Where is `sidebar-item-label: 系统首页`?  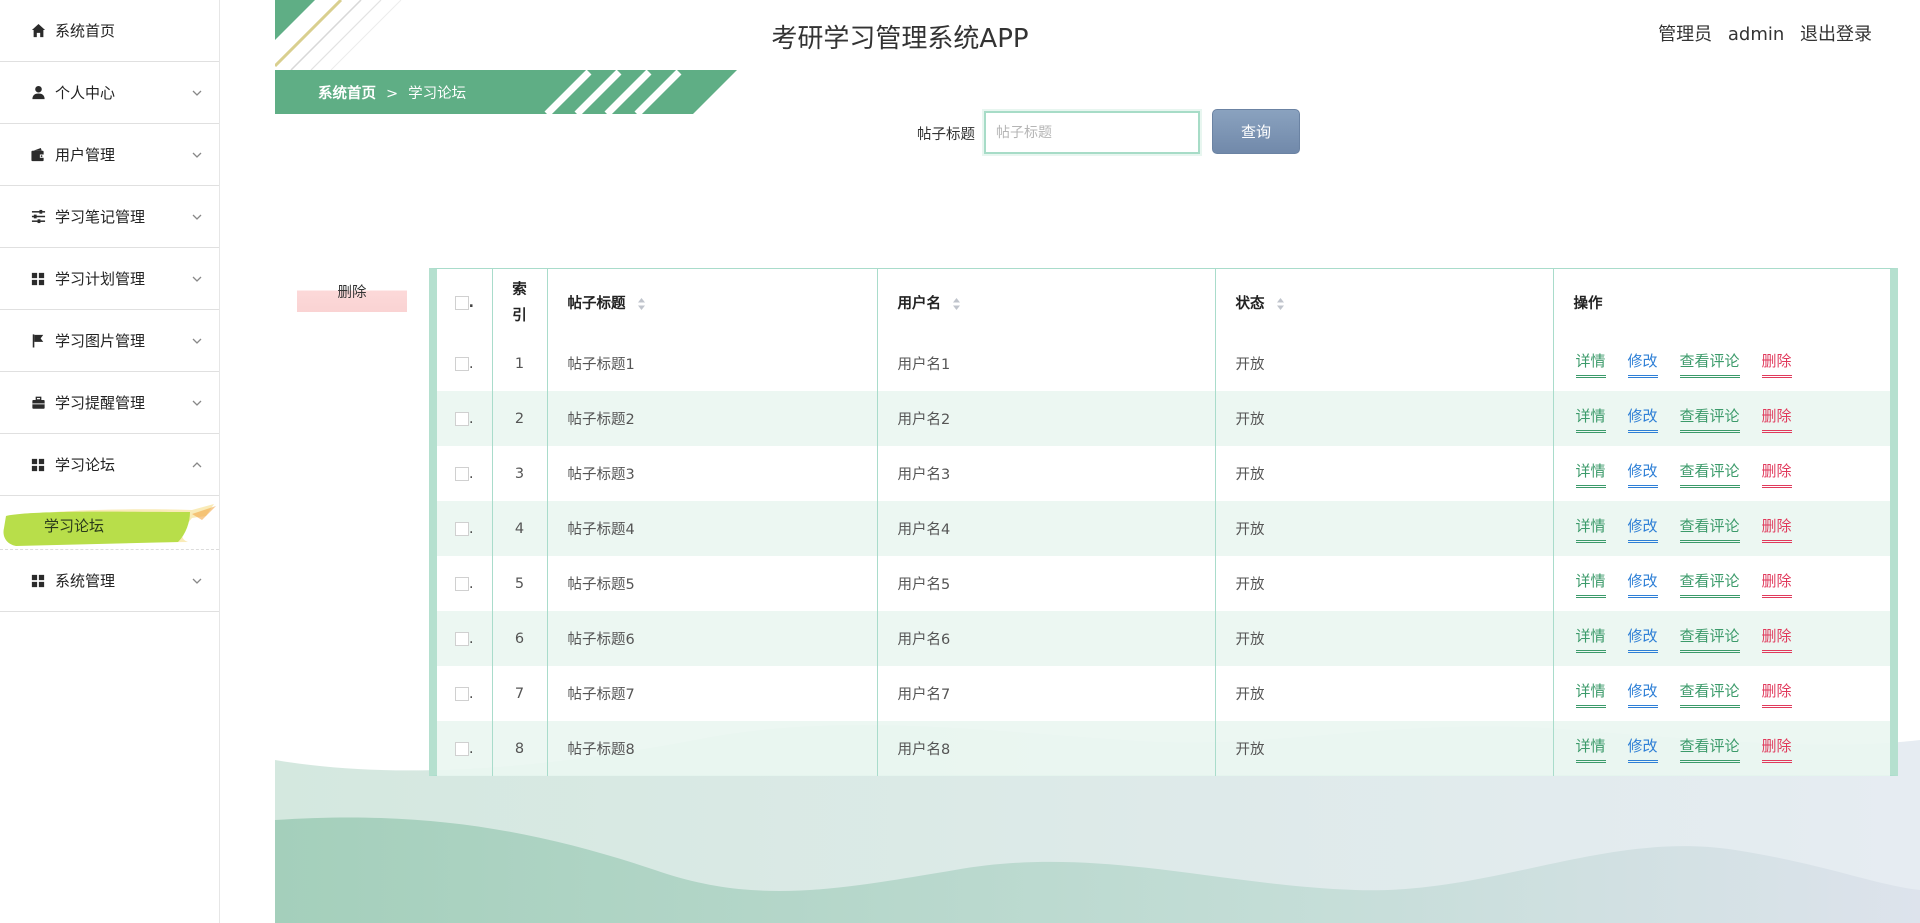 sidebar-item-label: 系统首页 is located at coordinates (85, 31).